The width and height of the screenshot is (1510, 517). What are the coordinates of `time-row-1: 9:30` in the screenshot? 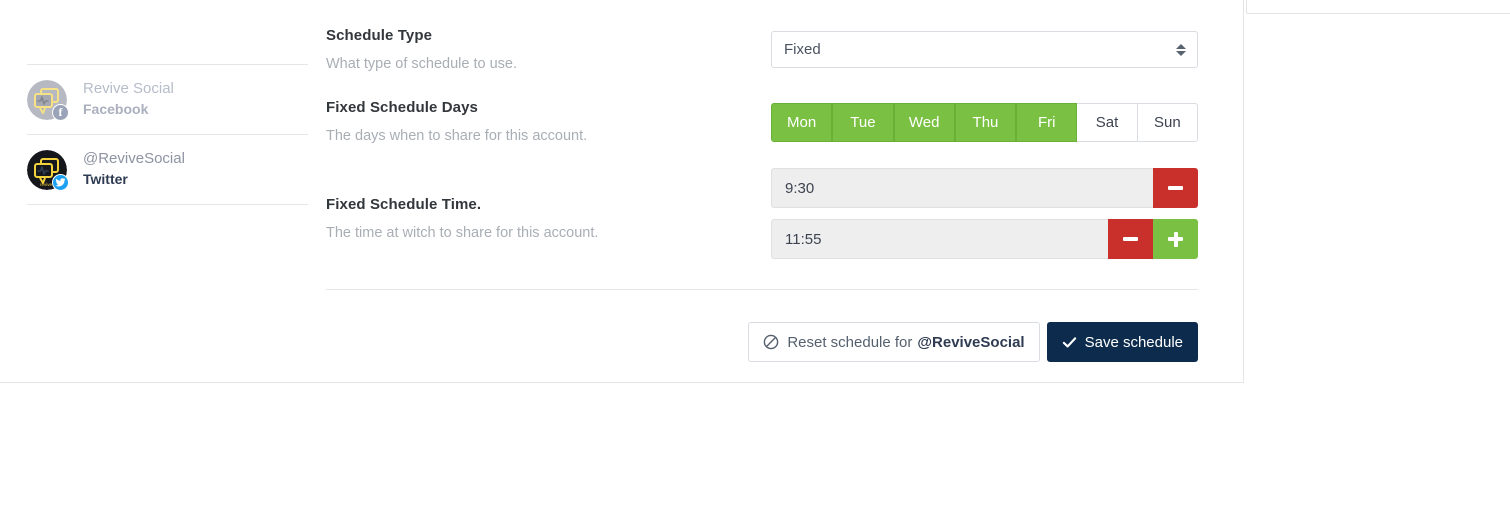 It's located at (984, 188).